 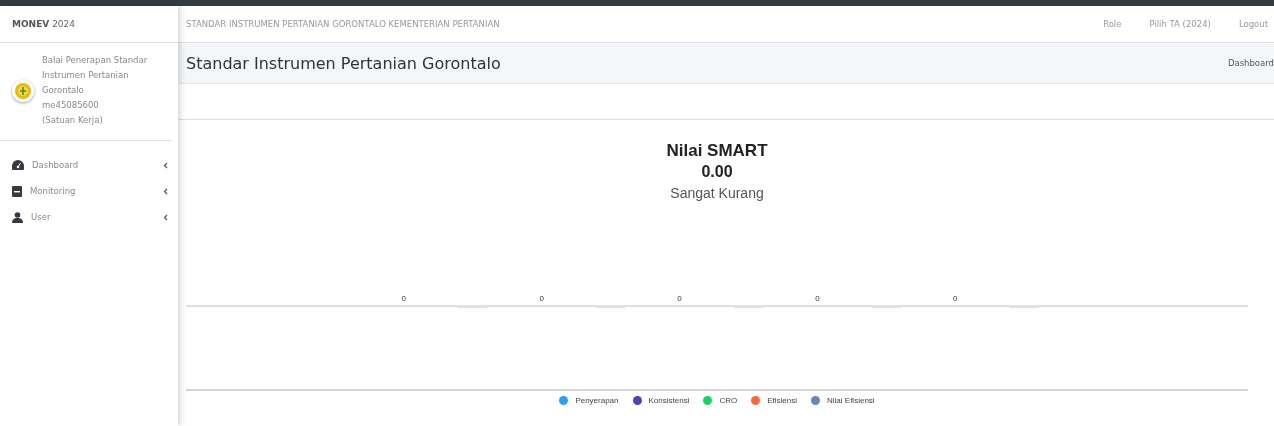 What do you see at coordinates (717, 172) in the screenshot?
I see `score-value: 0.00` at bounding box center [717, 172].